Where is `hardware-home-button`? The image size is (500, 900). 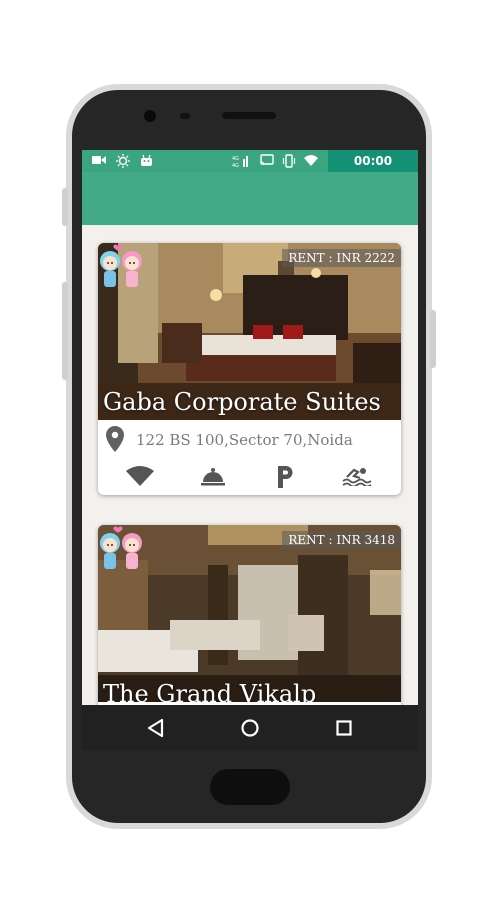 hardware-home-button is located at coordinates (250, 787).